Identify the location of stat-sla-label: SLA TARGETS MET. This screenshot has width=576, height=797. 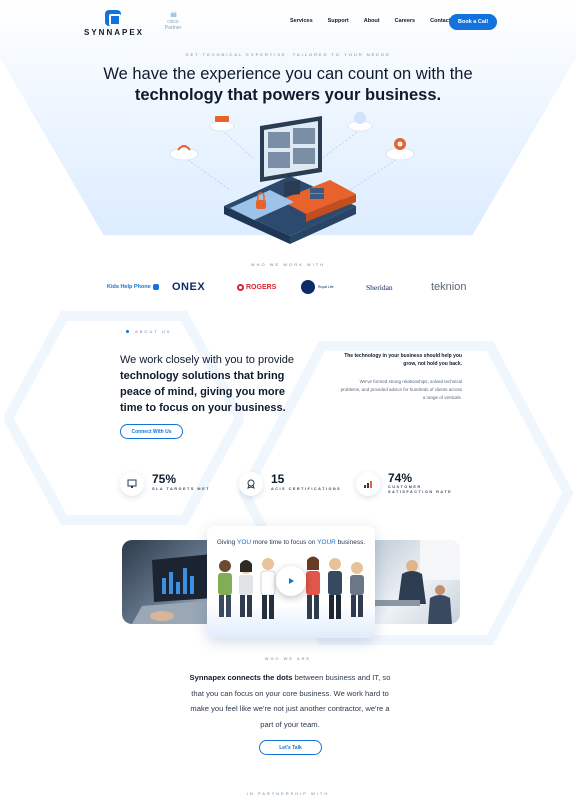
(181, 489).